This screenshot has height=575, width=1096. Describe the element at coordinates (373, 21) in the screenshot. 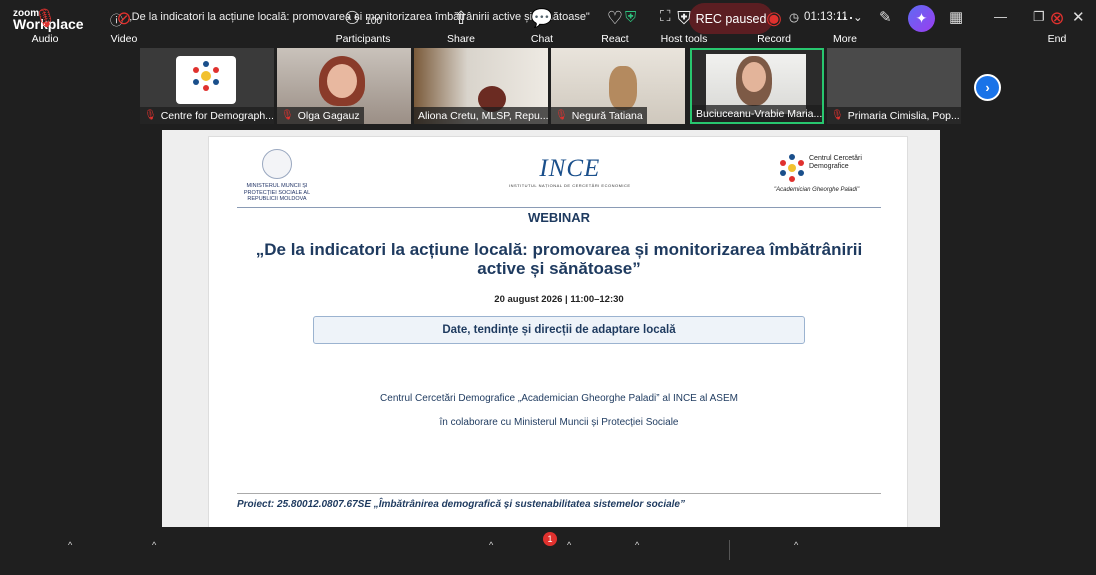

I see `participants-count: 100` at that location.